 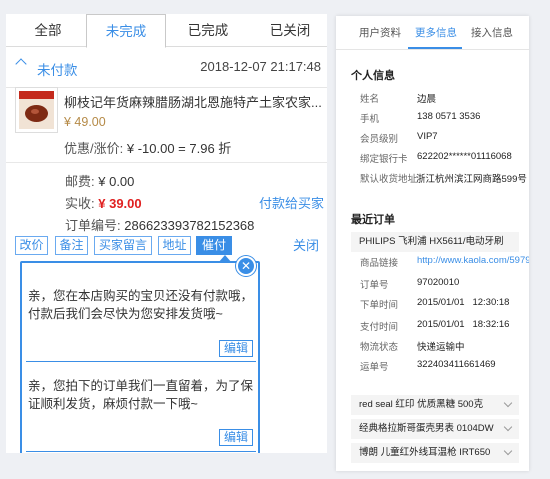 I want to click on info-row: 绑定银行卡 622202******01116068, so click(x=442, y=158).